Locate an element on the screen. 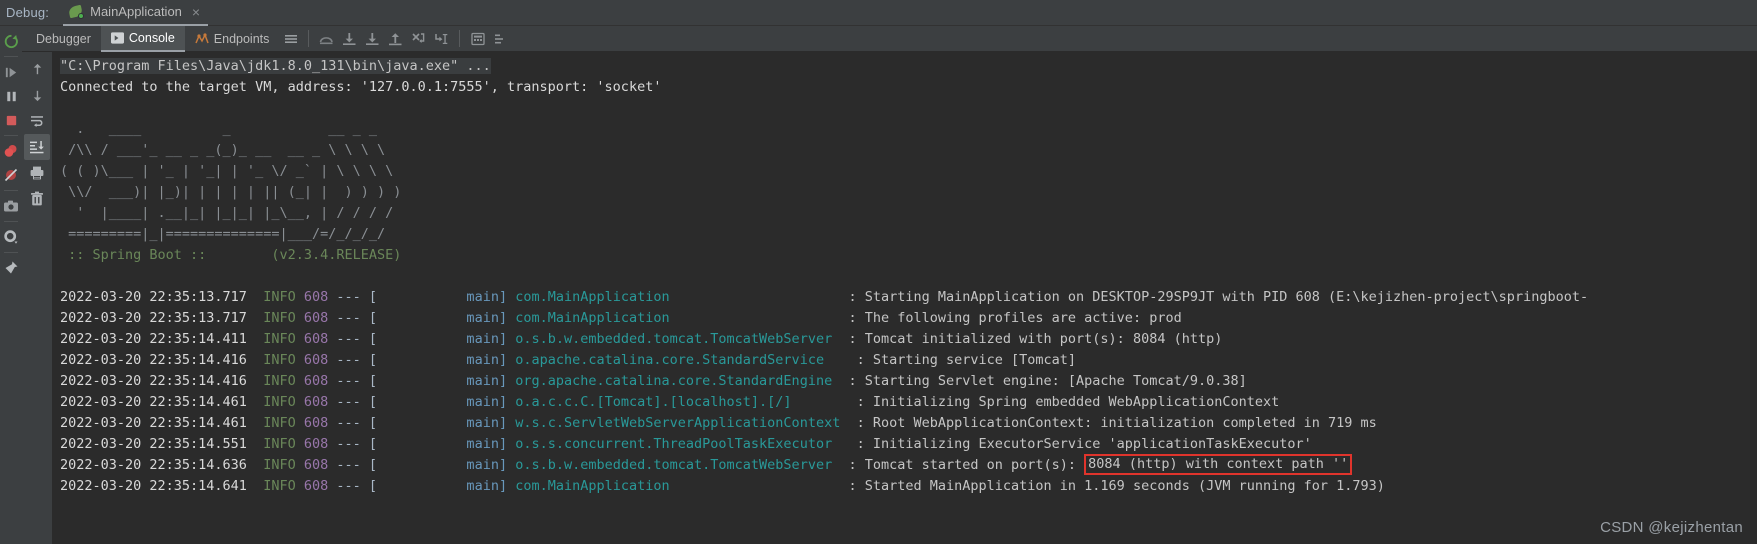  endpoints-tab-label: Endpoints is located at coordinates (241, 38).